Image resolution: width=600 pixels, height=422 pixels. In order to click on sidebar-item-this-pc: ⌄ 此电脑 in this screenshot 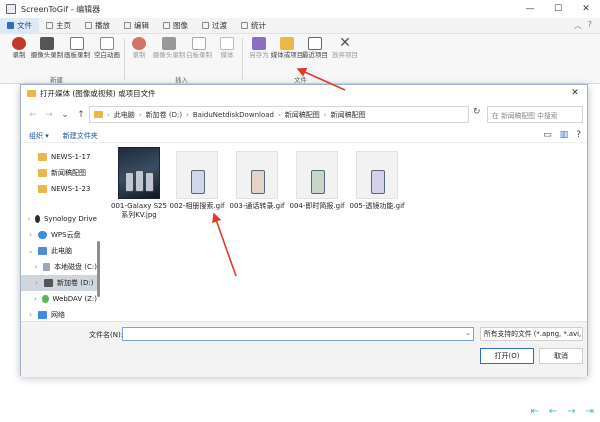, I will do `click(59, 251)`.